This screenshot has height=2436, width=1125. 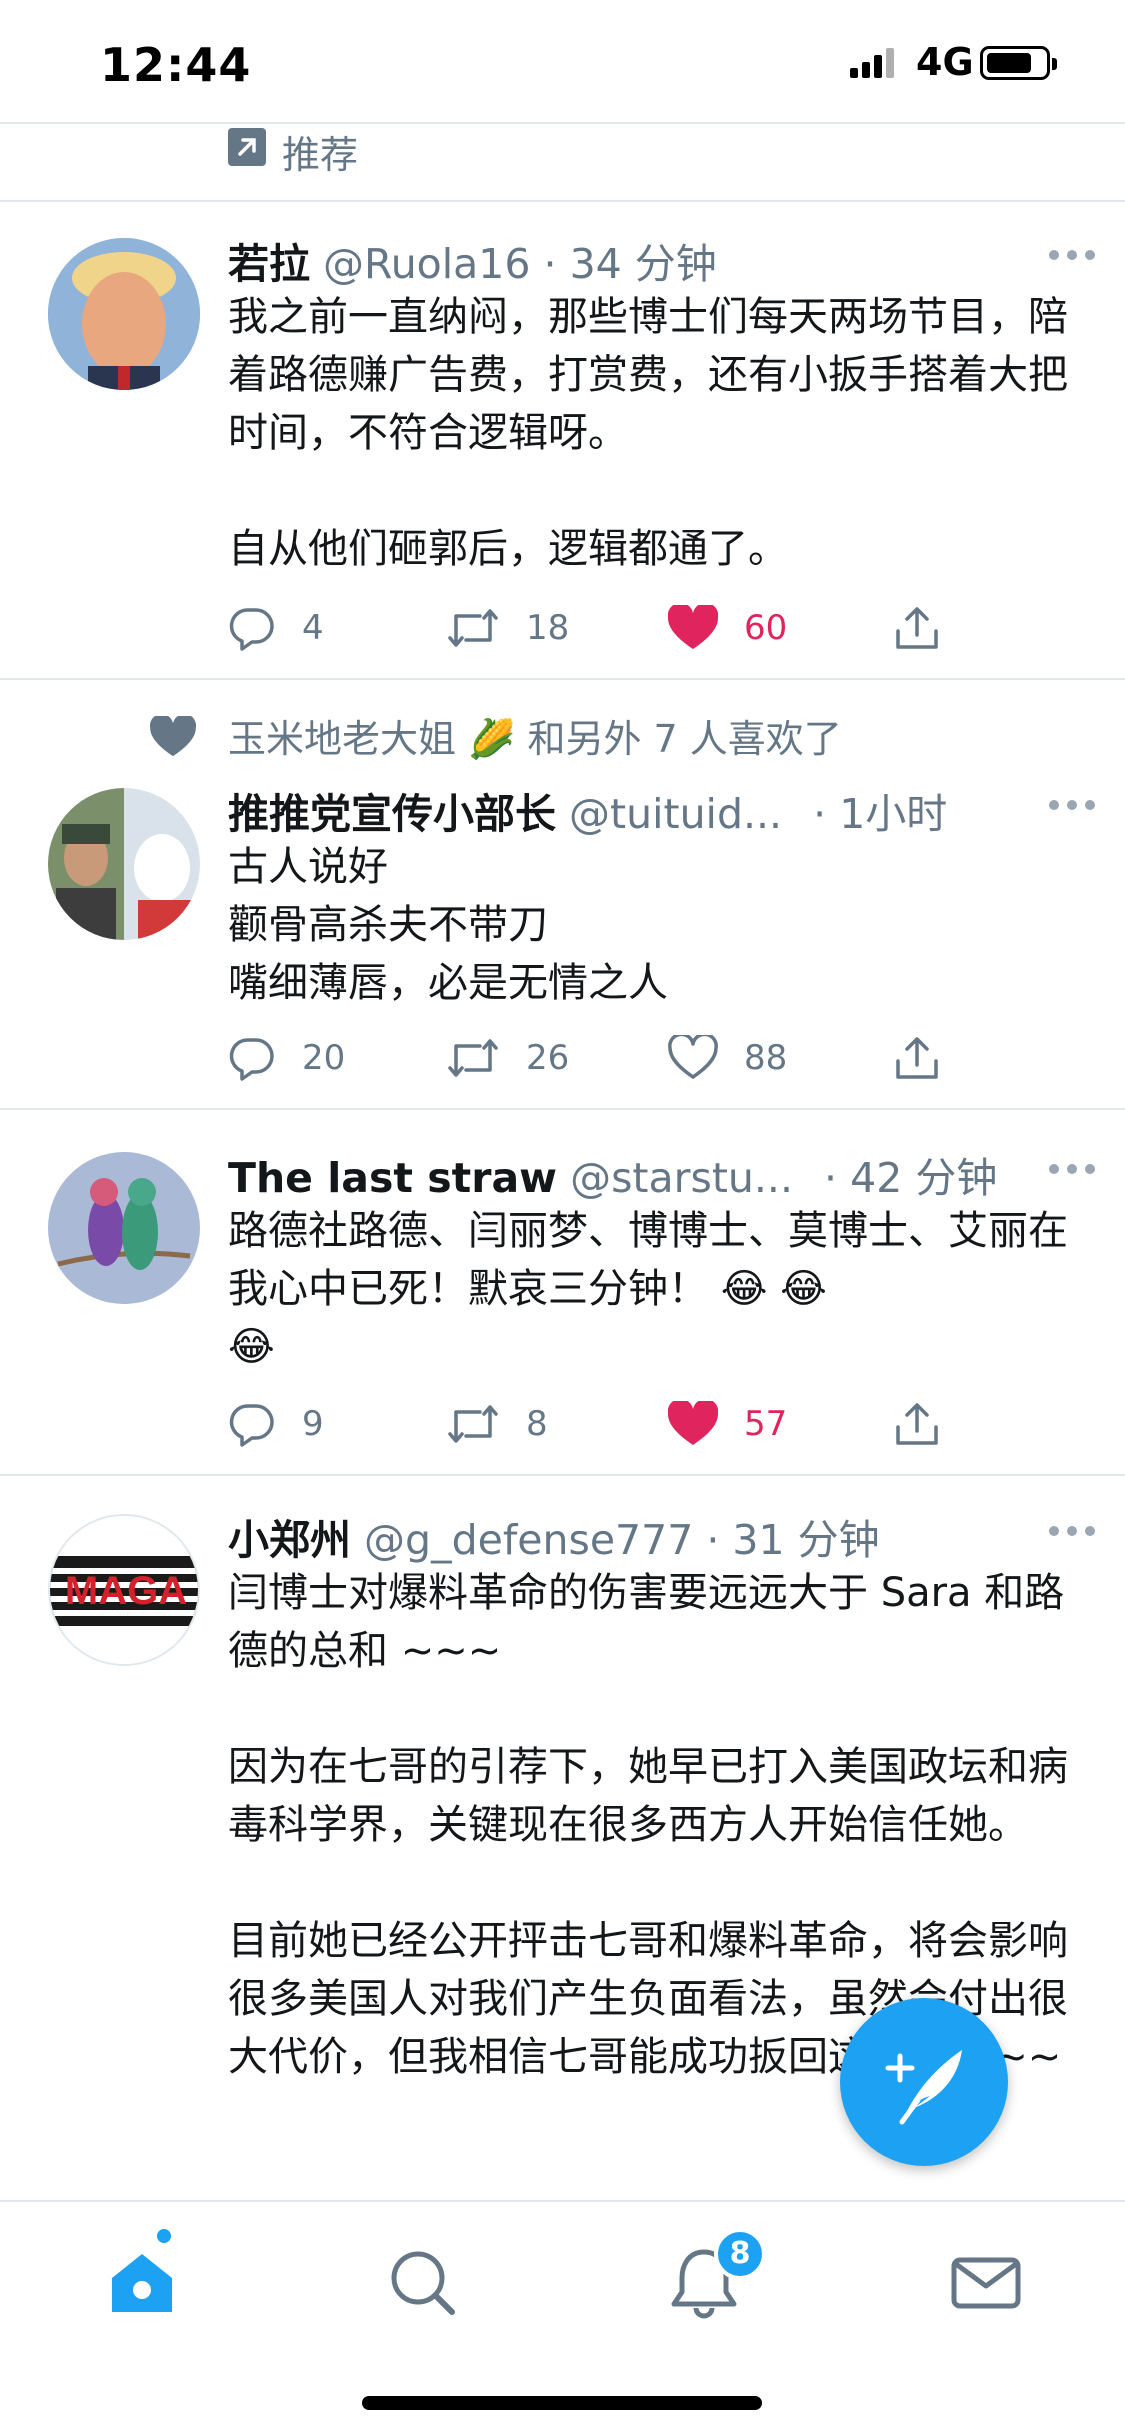 I want to click on cellular-signal-icon, so click(x=872, y=63).